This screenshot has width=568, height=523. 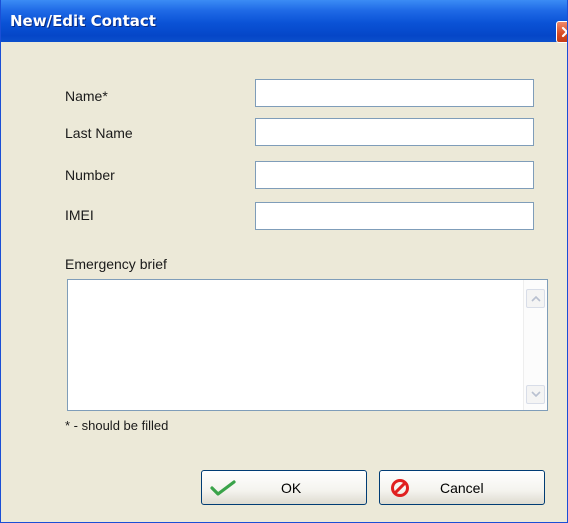 What do you see at coordinates (284, 21) in the screenshot?
I see `title-bar: New/Edit Contact` at bounding box center [284, 21].